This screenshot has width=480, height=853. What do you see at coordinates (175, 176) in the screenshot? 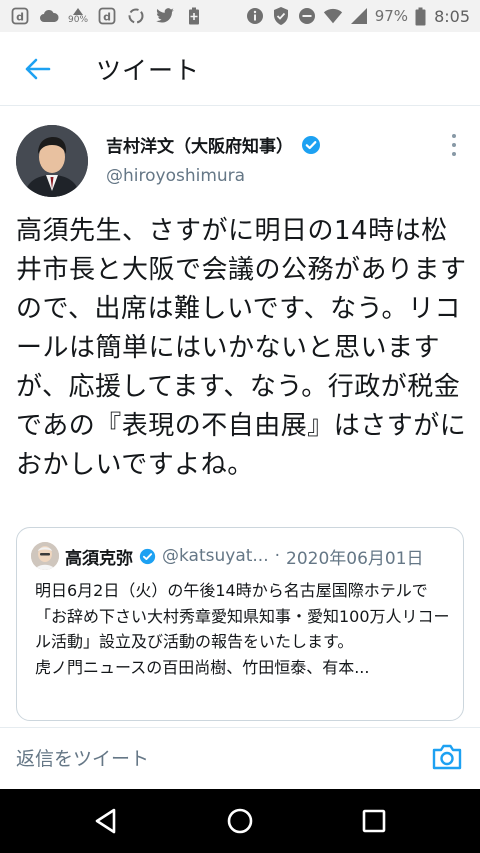
I see `author-handle: @hiroyoshimura` at bounding box center [175, 176].